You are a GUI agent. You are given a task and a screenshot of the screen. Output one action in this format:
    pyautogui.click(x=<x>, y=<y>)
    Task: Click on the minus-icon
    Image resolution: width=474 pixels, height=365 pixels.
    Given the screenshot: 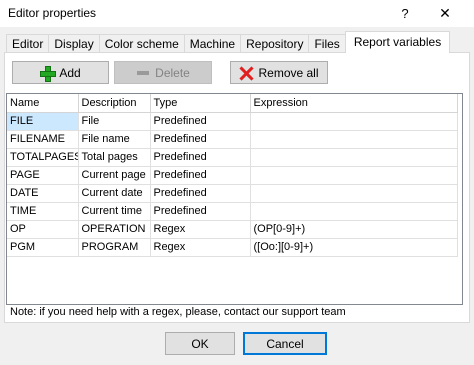 What is the action you would take?
    pyautogui.click(x=143, y=73)
    